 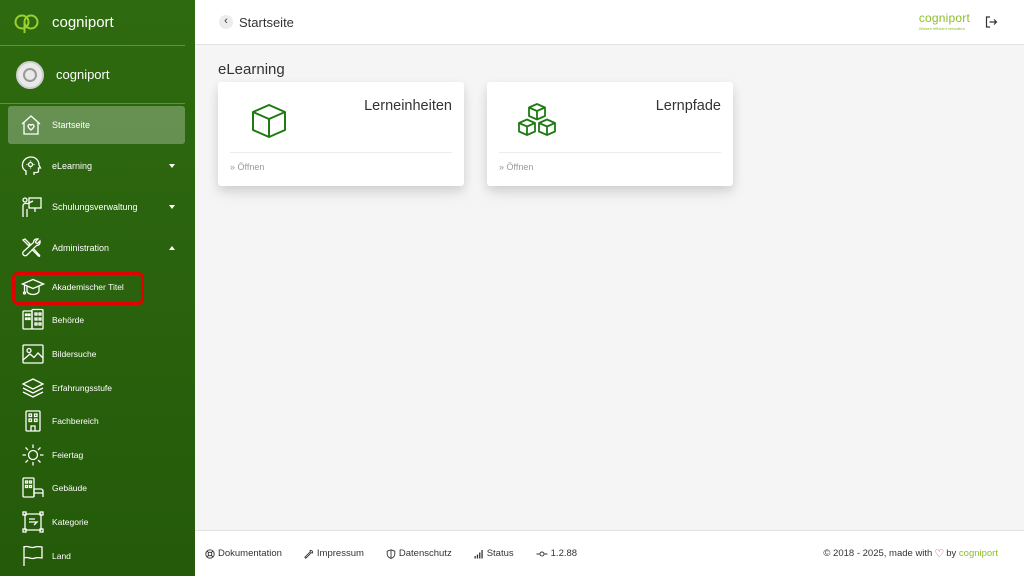 I want to click on footer-link-datenschutz: Datenschutz, so click(x=419, y=553).